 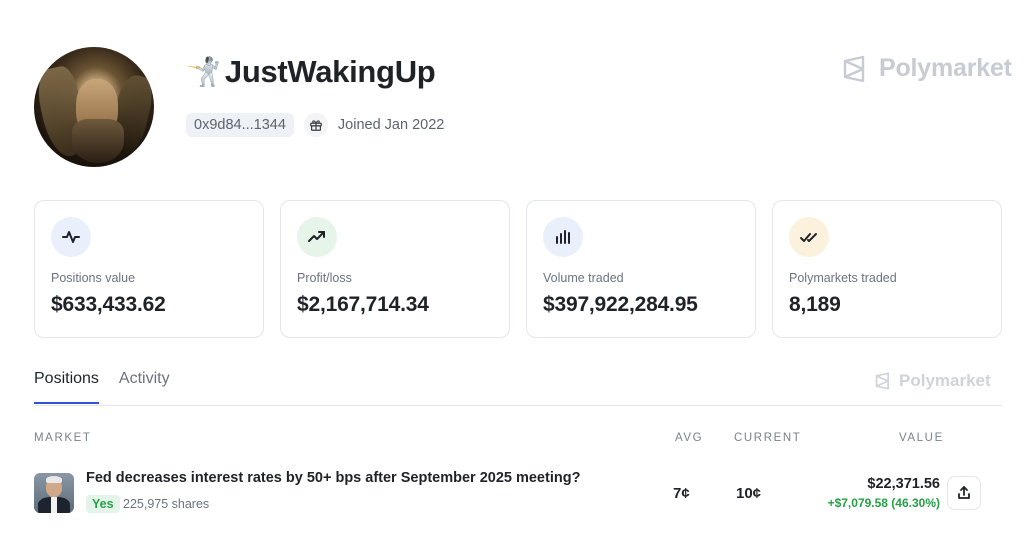 What do you see at coordinates (518, 405) in the screenshot?
I see `tabs-divider` at bounding box center [518, 405].